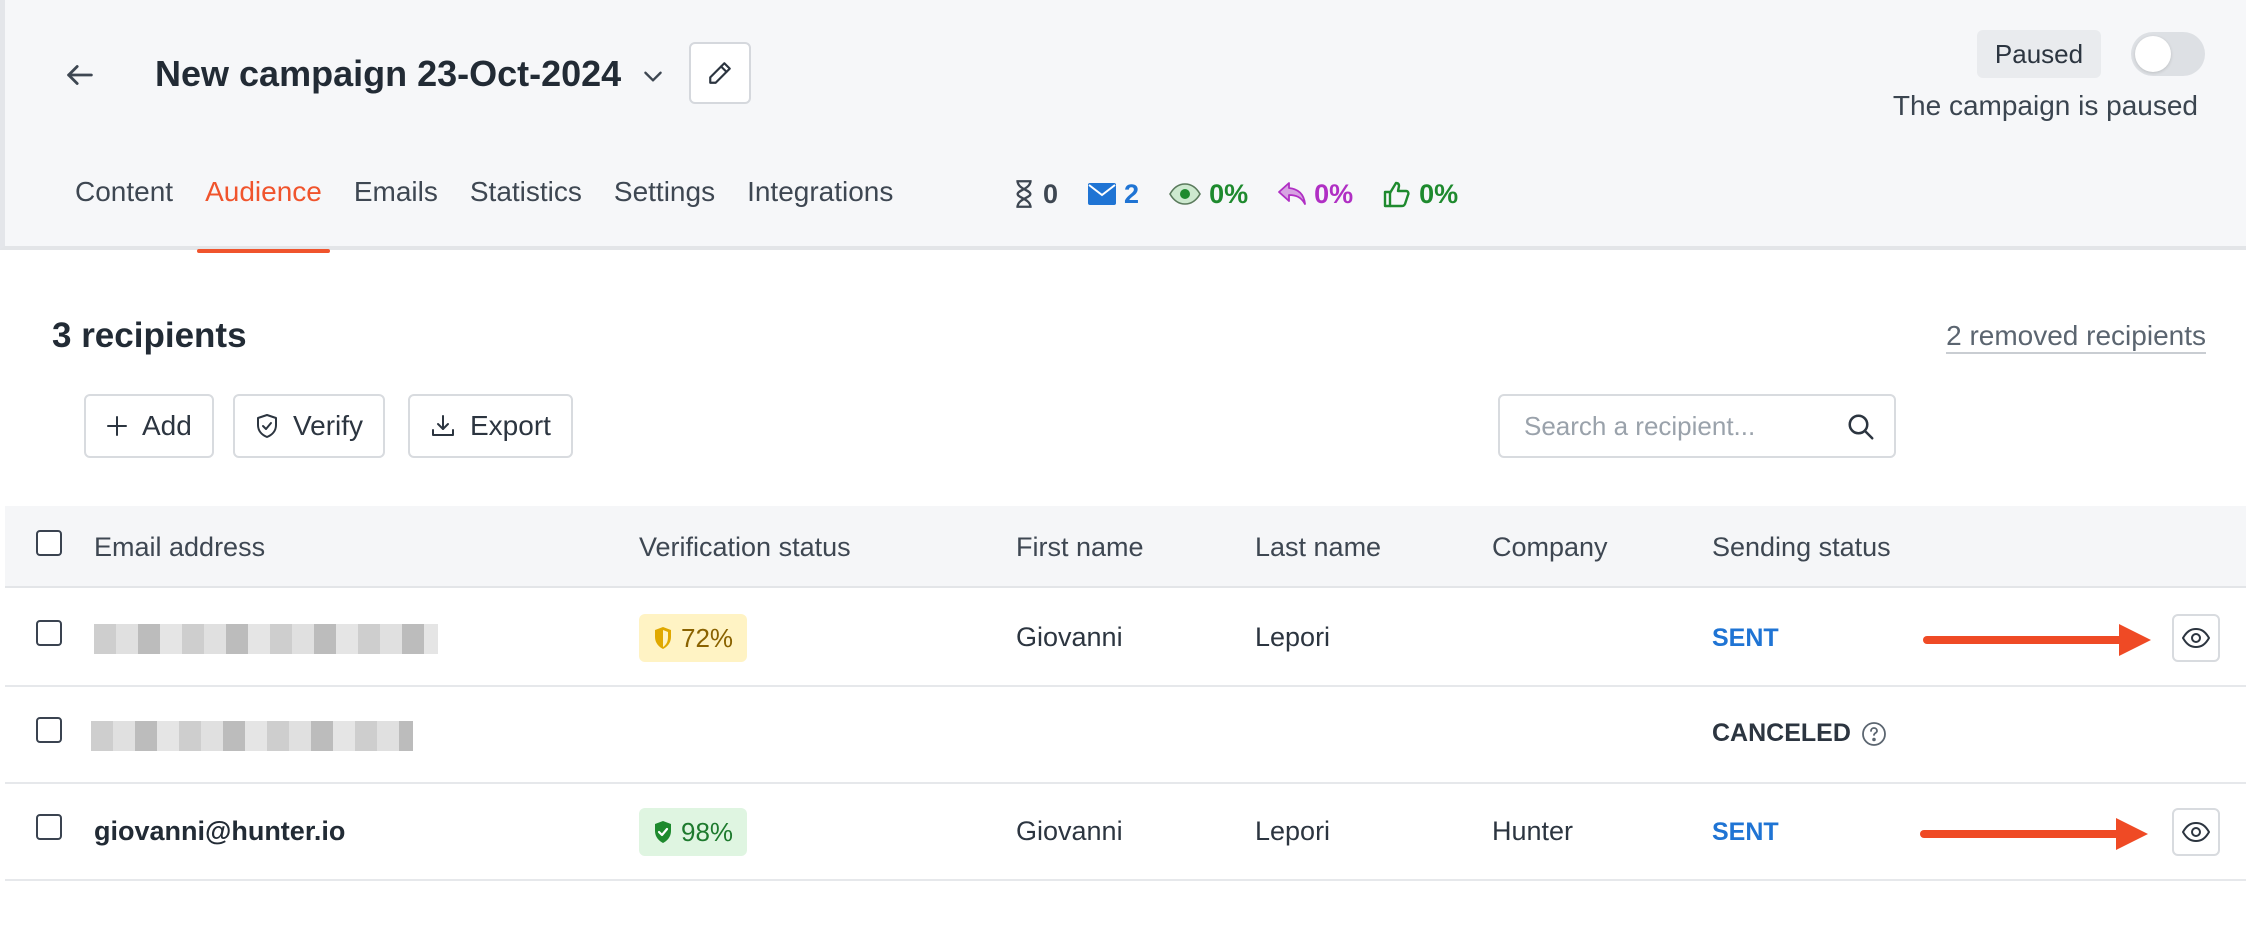 The height and width of the screenshot is (928, 2246). Describe the element at coordinates (663, 638) in the screenshot. I see `shield-half-icon` at that location.